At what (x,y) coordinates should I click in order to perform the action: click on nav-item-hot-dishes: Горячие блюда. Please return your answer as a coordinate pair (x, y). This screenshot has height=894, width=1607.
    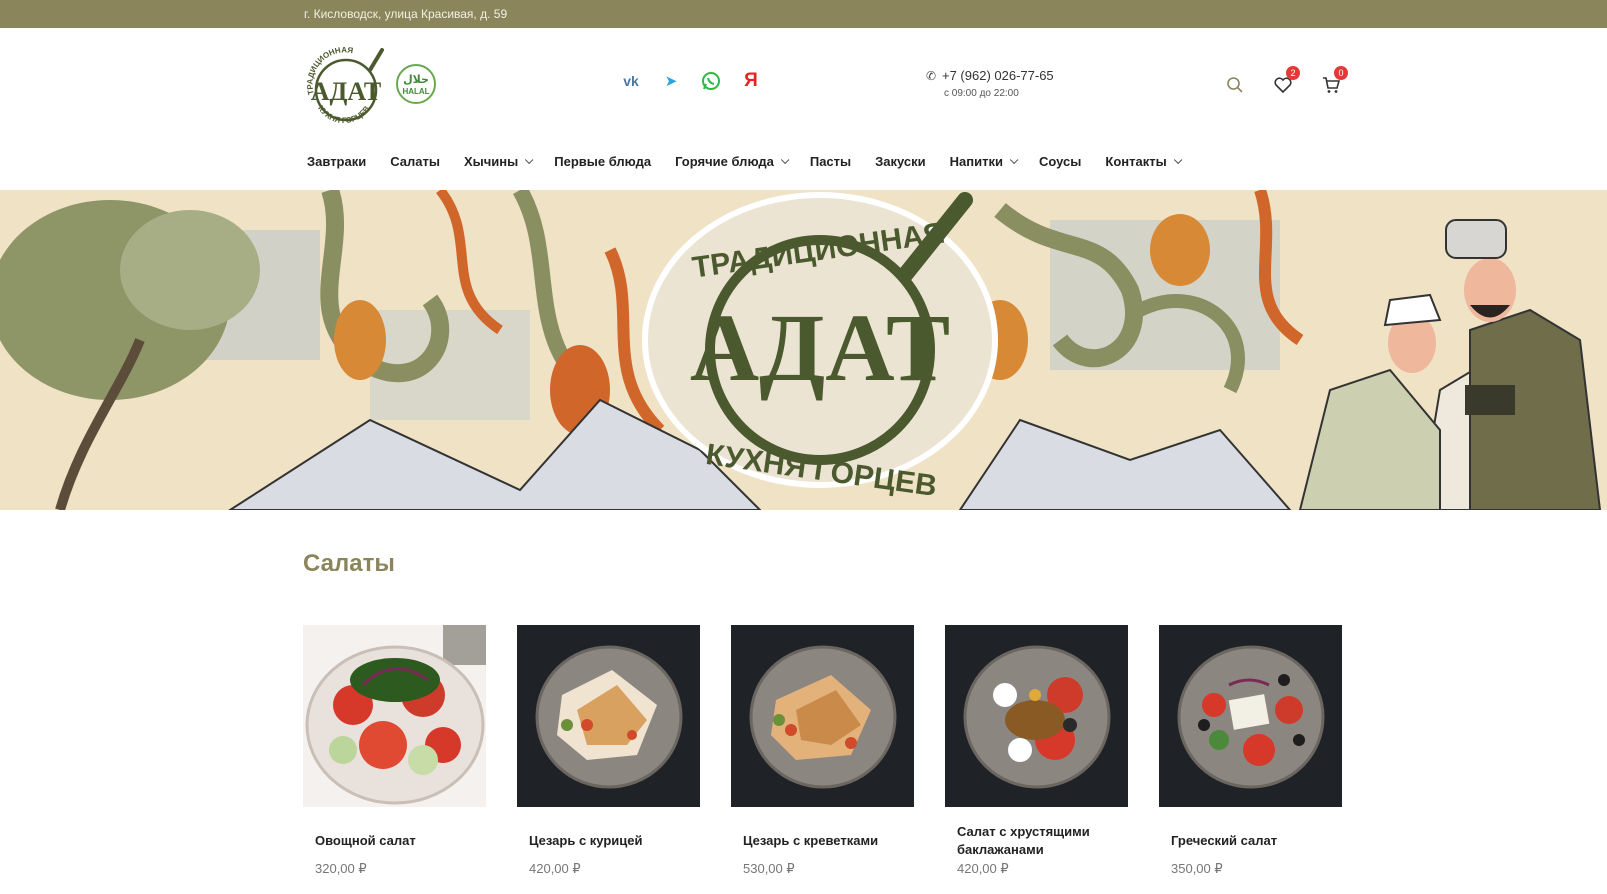
    Looking at the image, I should click on (732, 161).